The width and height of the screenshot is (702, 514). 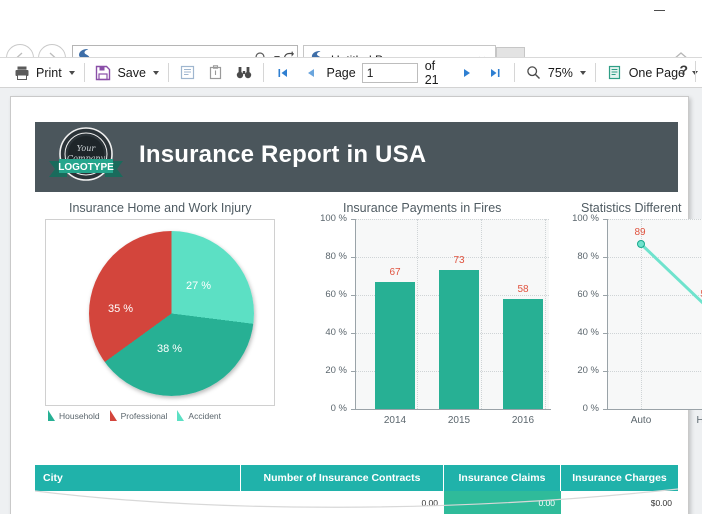 What do you see at coordinates (641, 244) in the screenshot?
I see `data-point-auto` at bounding box center [641, 244].